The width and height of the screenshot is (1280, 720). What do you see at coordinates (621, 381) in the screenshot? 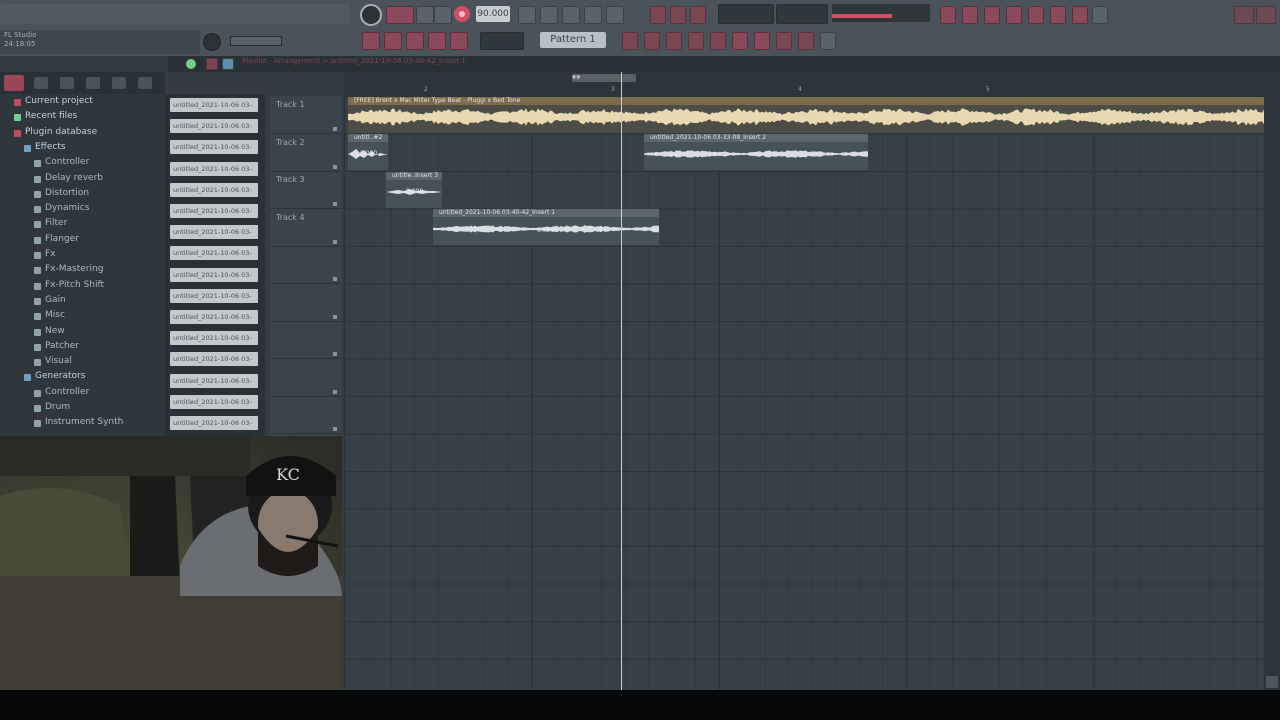
I see `playhead` at bounding box center [621, 381].